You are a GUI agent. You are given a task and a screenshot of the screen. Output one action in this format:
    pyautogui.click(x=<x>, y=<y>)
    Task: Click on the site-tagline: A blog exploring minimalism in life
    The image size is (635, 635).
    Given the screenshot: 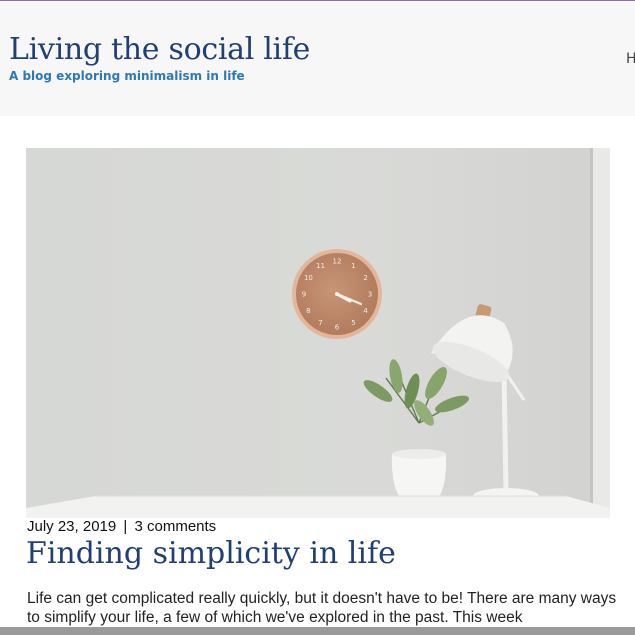 What is the action you would take?
    pyautogui.click(x=127, y=76)
    